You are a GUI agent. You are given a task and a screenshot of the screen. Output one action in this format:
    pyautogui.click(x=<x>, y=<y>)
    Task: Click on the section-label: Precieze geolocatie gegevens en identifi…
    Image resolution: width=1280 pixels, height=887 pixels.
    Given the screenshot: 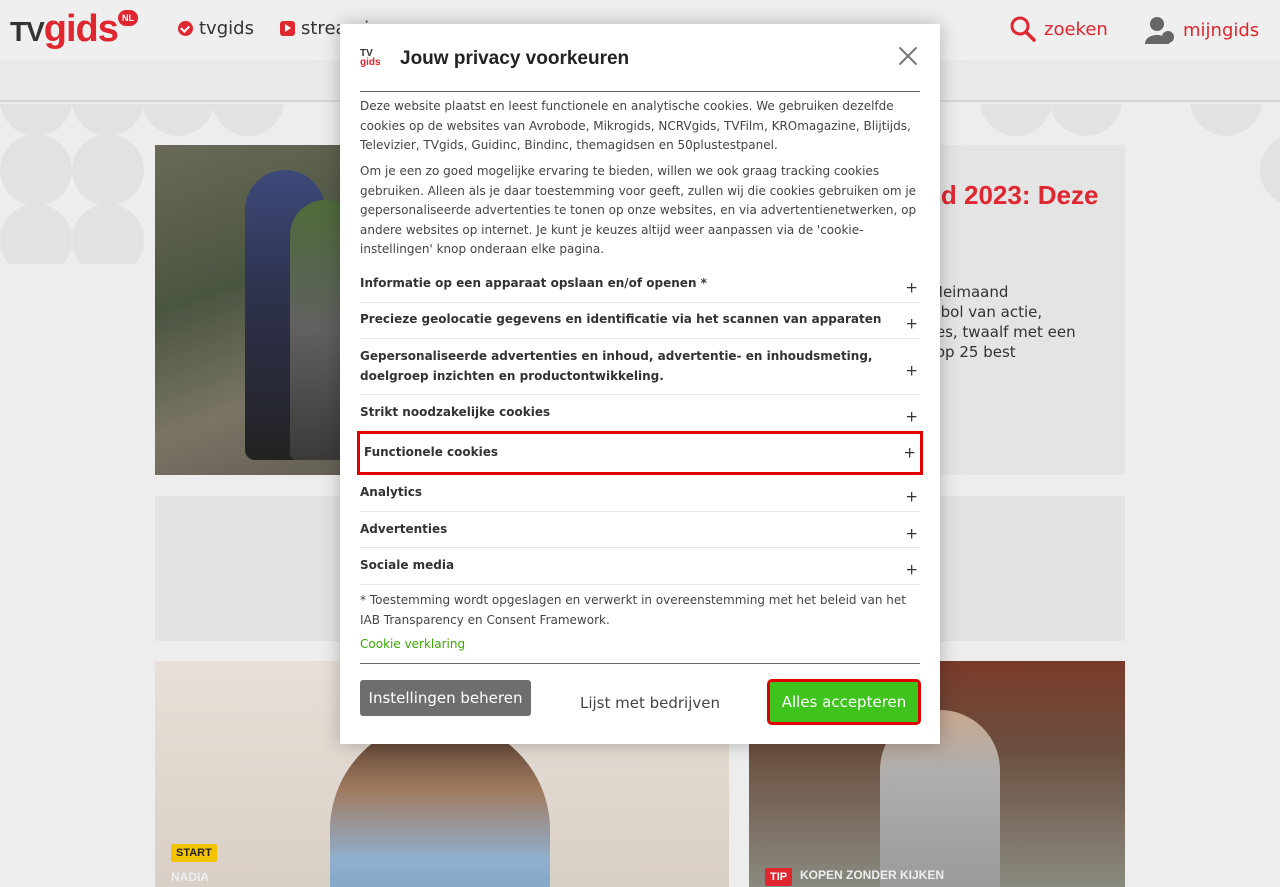 What is the action you would take?
    pyautogui.click(x=621, y=319)
    